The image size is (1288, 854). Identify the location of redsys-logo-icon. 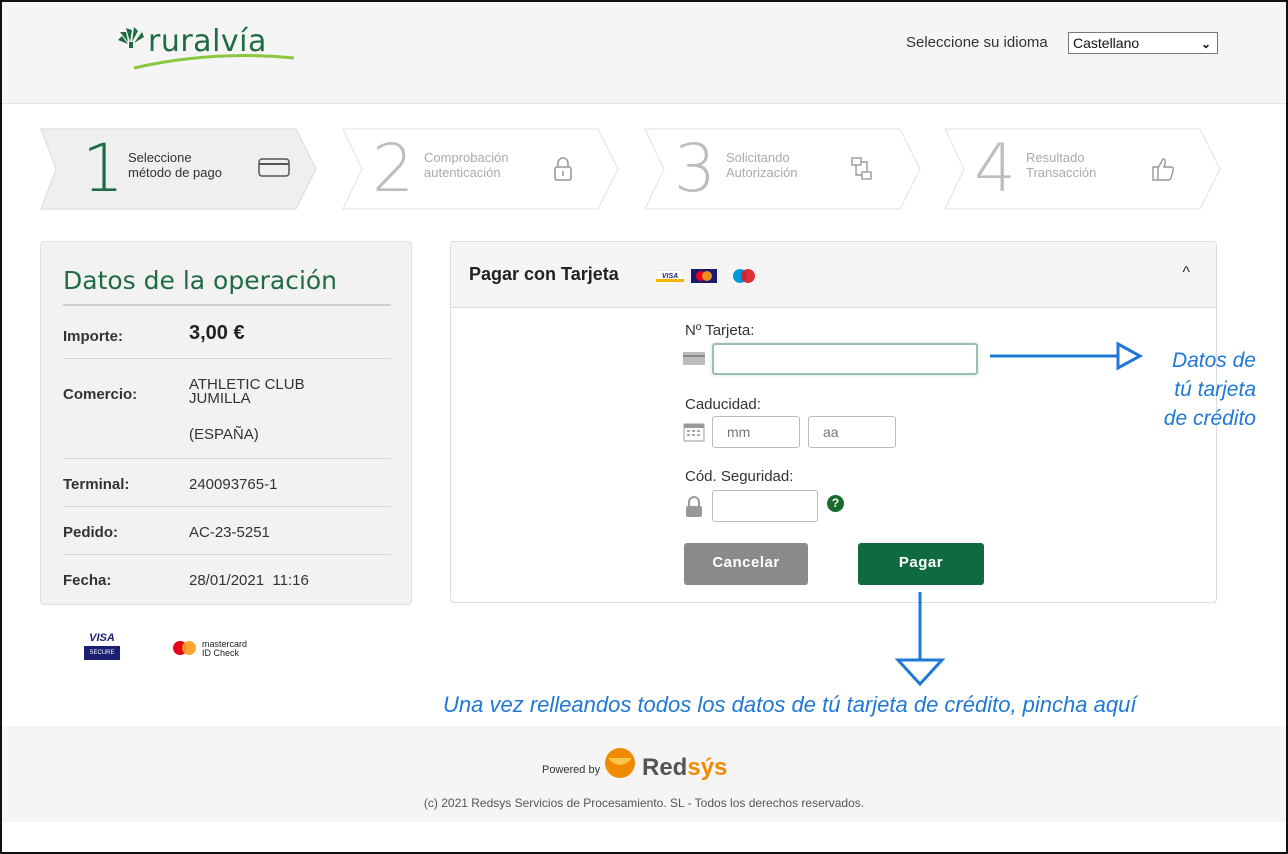
(620, 763).